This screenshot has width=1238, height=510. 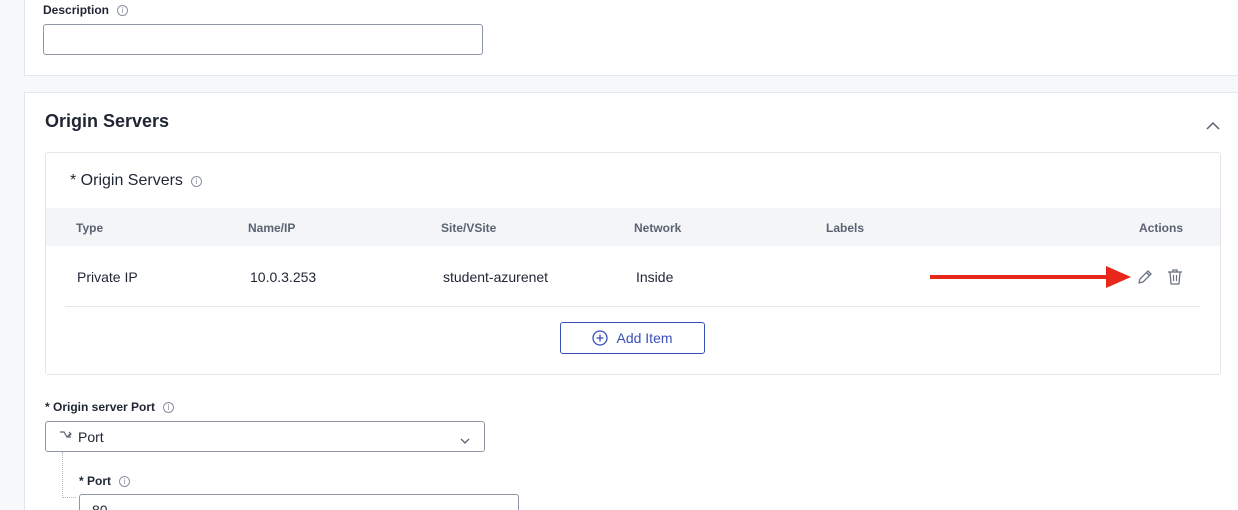 I want to click on description-label: Description, so click(x=76, y=10).